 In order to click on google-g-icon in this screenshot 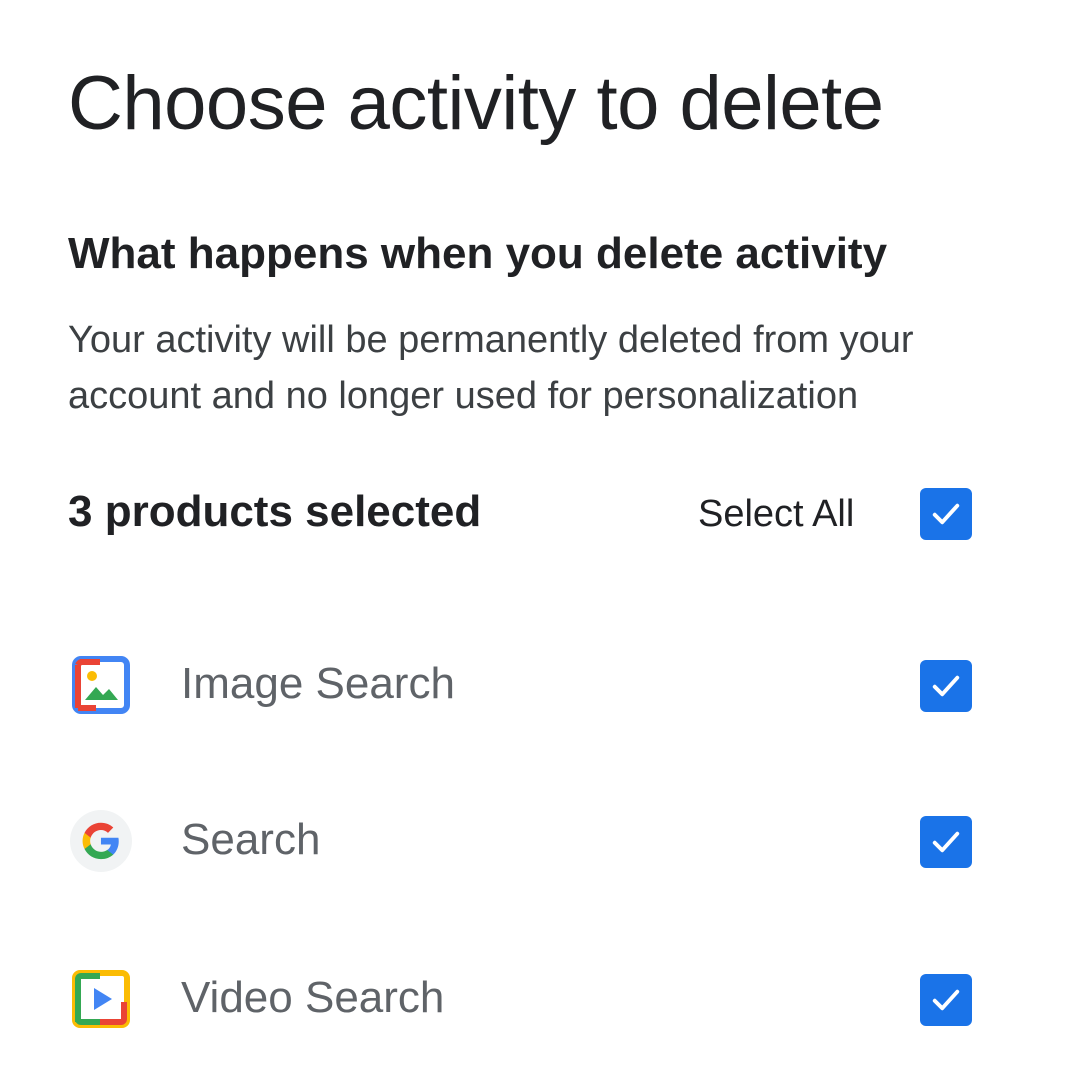, I will do `click(101, 841)`.